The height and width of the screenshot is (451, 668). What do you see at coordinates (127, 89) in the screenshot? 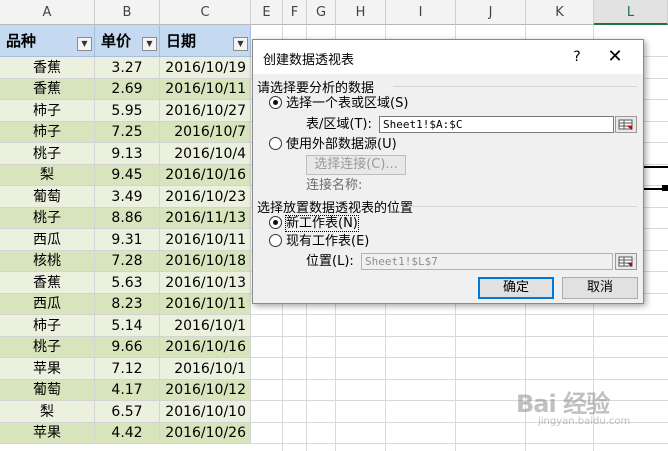
I see `cell-price: 2.69` at bounding box center [127, 89].